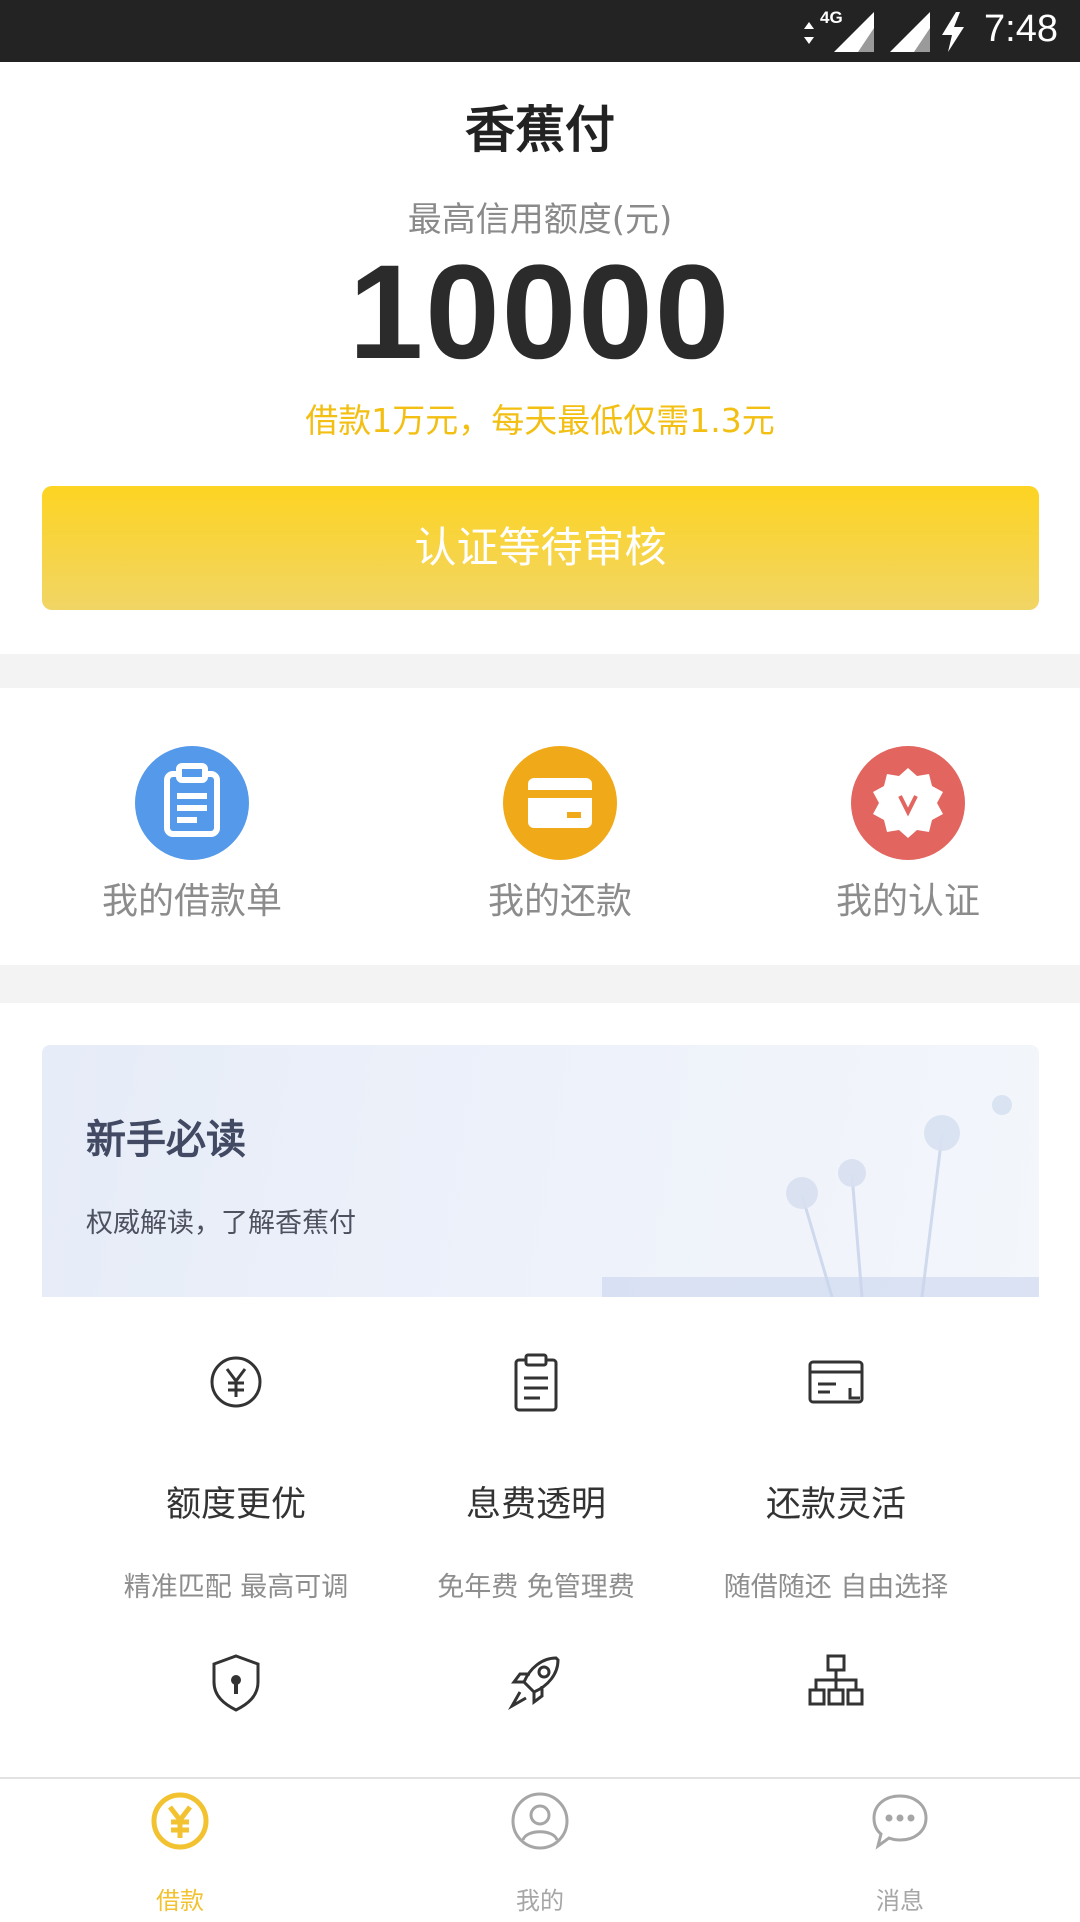 The width and height of the screenshot is (1080, 1922). Describe the element at coordinates (560, 803) in the screenshot. I see `card-icon` at that location.